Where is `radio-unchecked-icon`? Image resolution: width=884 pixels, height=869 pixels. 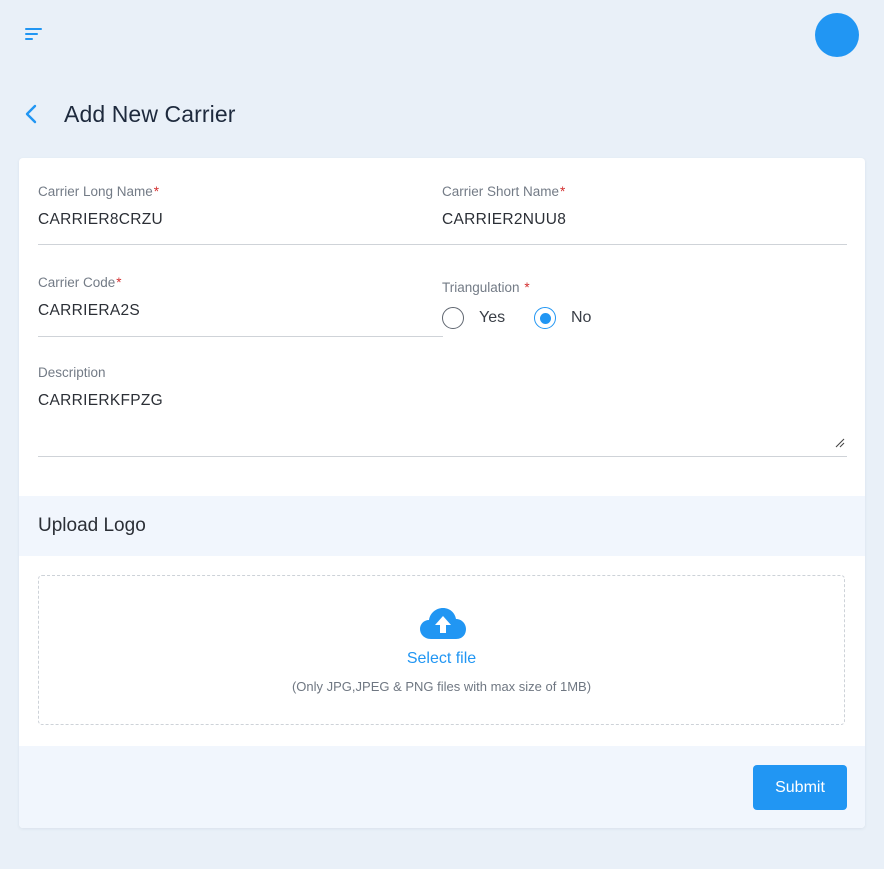 radio-unchecked-icon is located at coordinates (453, 318).